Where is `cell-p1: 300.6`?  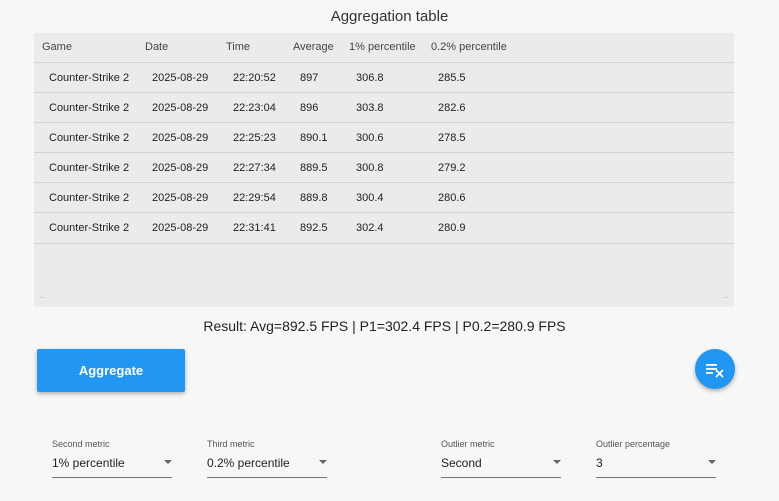 cell-p1: 300.6 is located at coordinates (370, 138).